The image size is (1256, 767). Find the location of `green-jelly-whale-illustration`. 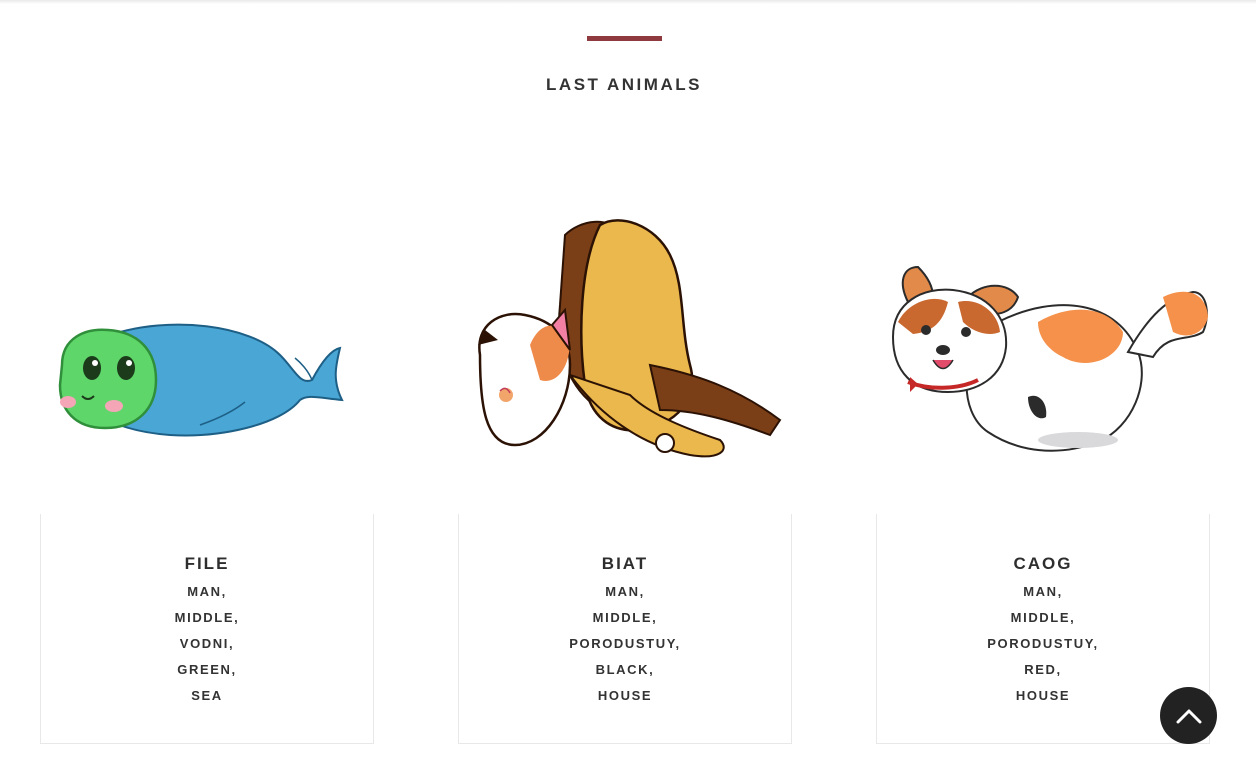

green-jelly-whale-illustration is located at coordinates (200, 377).